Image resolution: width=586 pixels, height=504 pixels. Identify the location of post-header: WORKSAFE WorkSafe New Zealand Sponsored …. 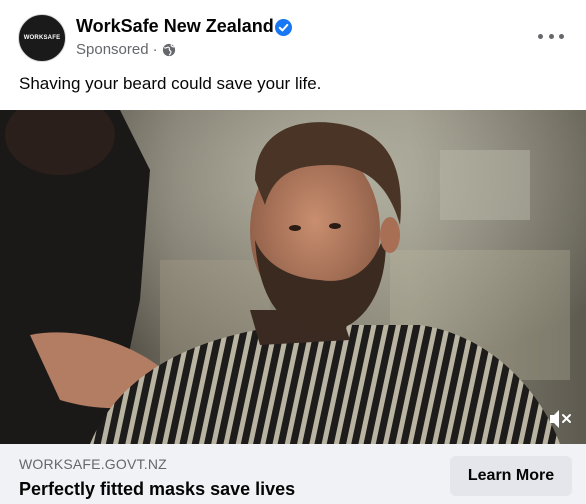
(293, 34).